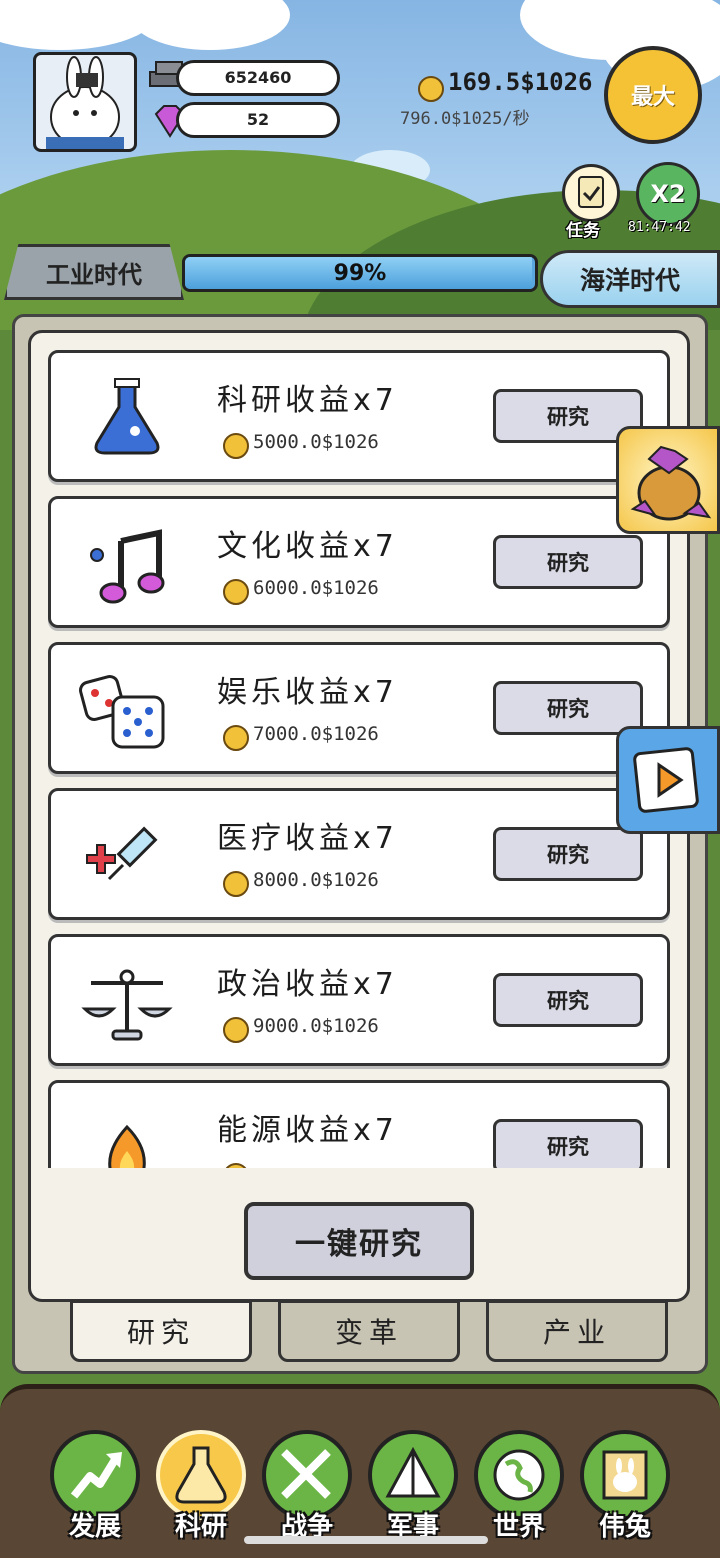 This screenshot has width=720, height=1558. I want to click on research-card-science: 科研收益x7 5000.0$1026 研究, so click(359, 416).